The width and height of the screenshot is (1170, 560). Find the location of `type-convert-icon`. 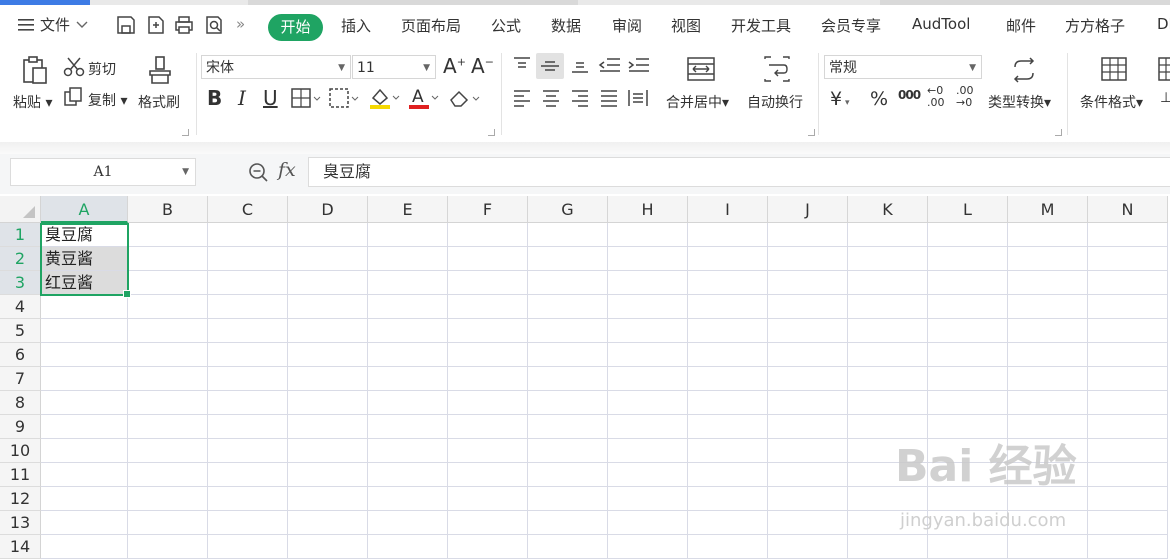

type-convert-icon is located at coordinates (1024, 70).